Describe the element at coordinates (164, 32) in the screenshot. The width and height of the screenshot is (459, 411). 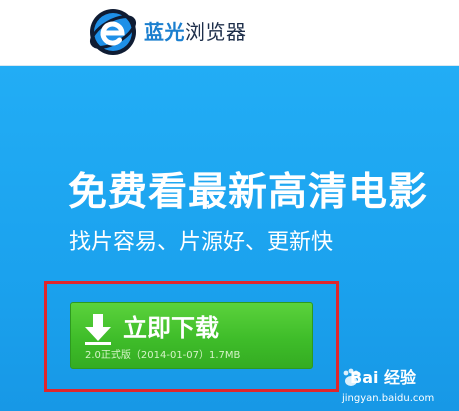
I see `brand-name-part1: 蓝光` at that location.